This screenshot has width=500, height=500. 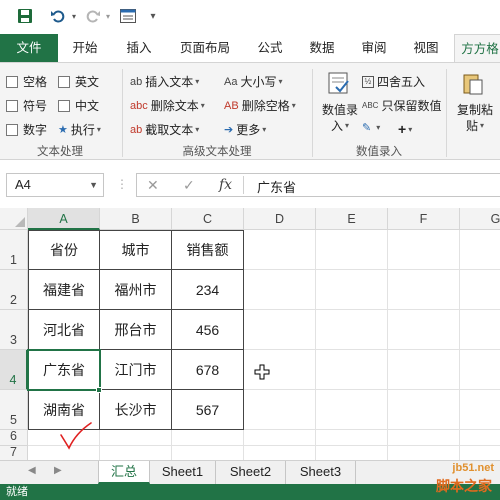 What do you see at coordinates (139, 48) in the screenshot?
I see `tab-insert: 插入` at bounding box center [139, 48].